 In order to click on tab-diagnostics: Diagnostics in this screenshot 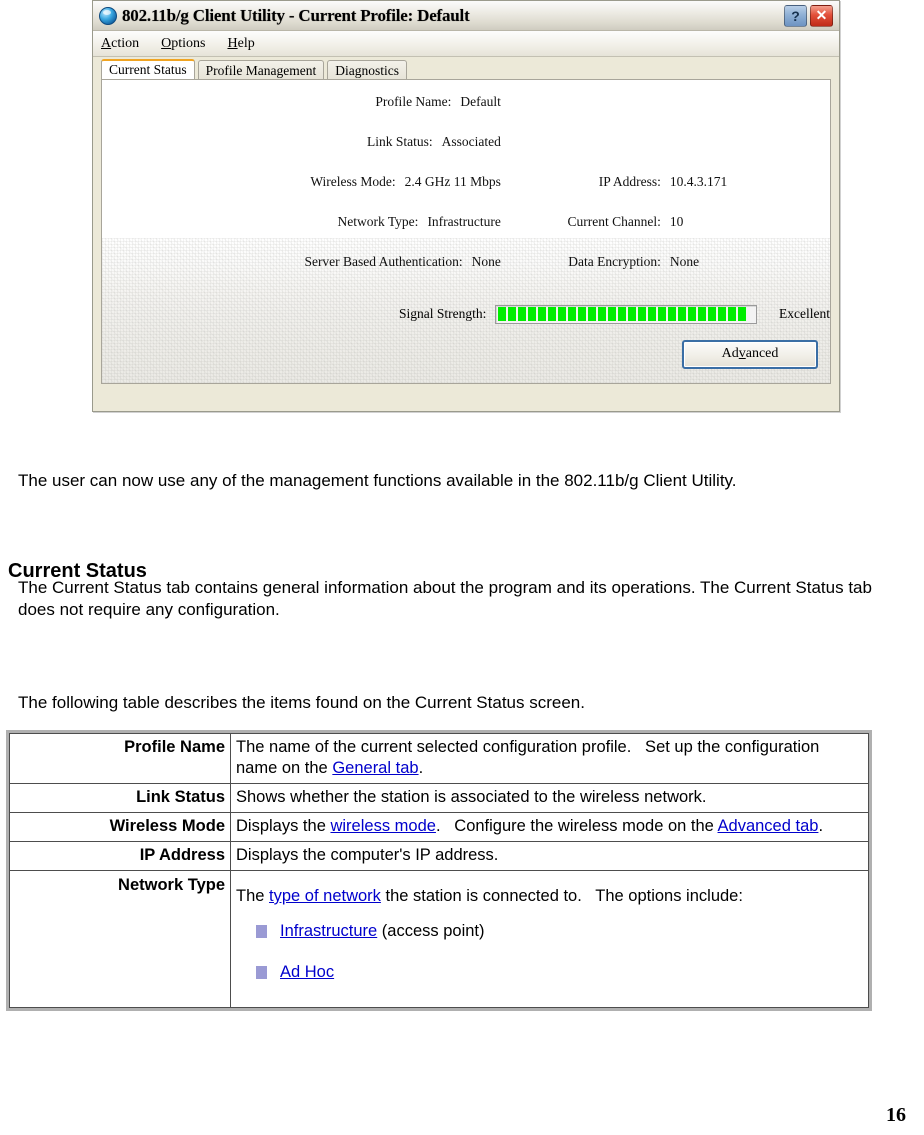, I will do `click(367, 70)`.